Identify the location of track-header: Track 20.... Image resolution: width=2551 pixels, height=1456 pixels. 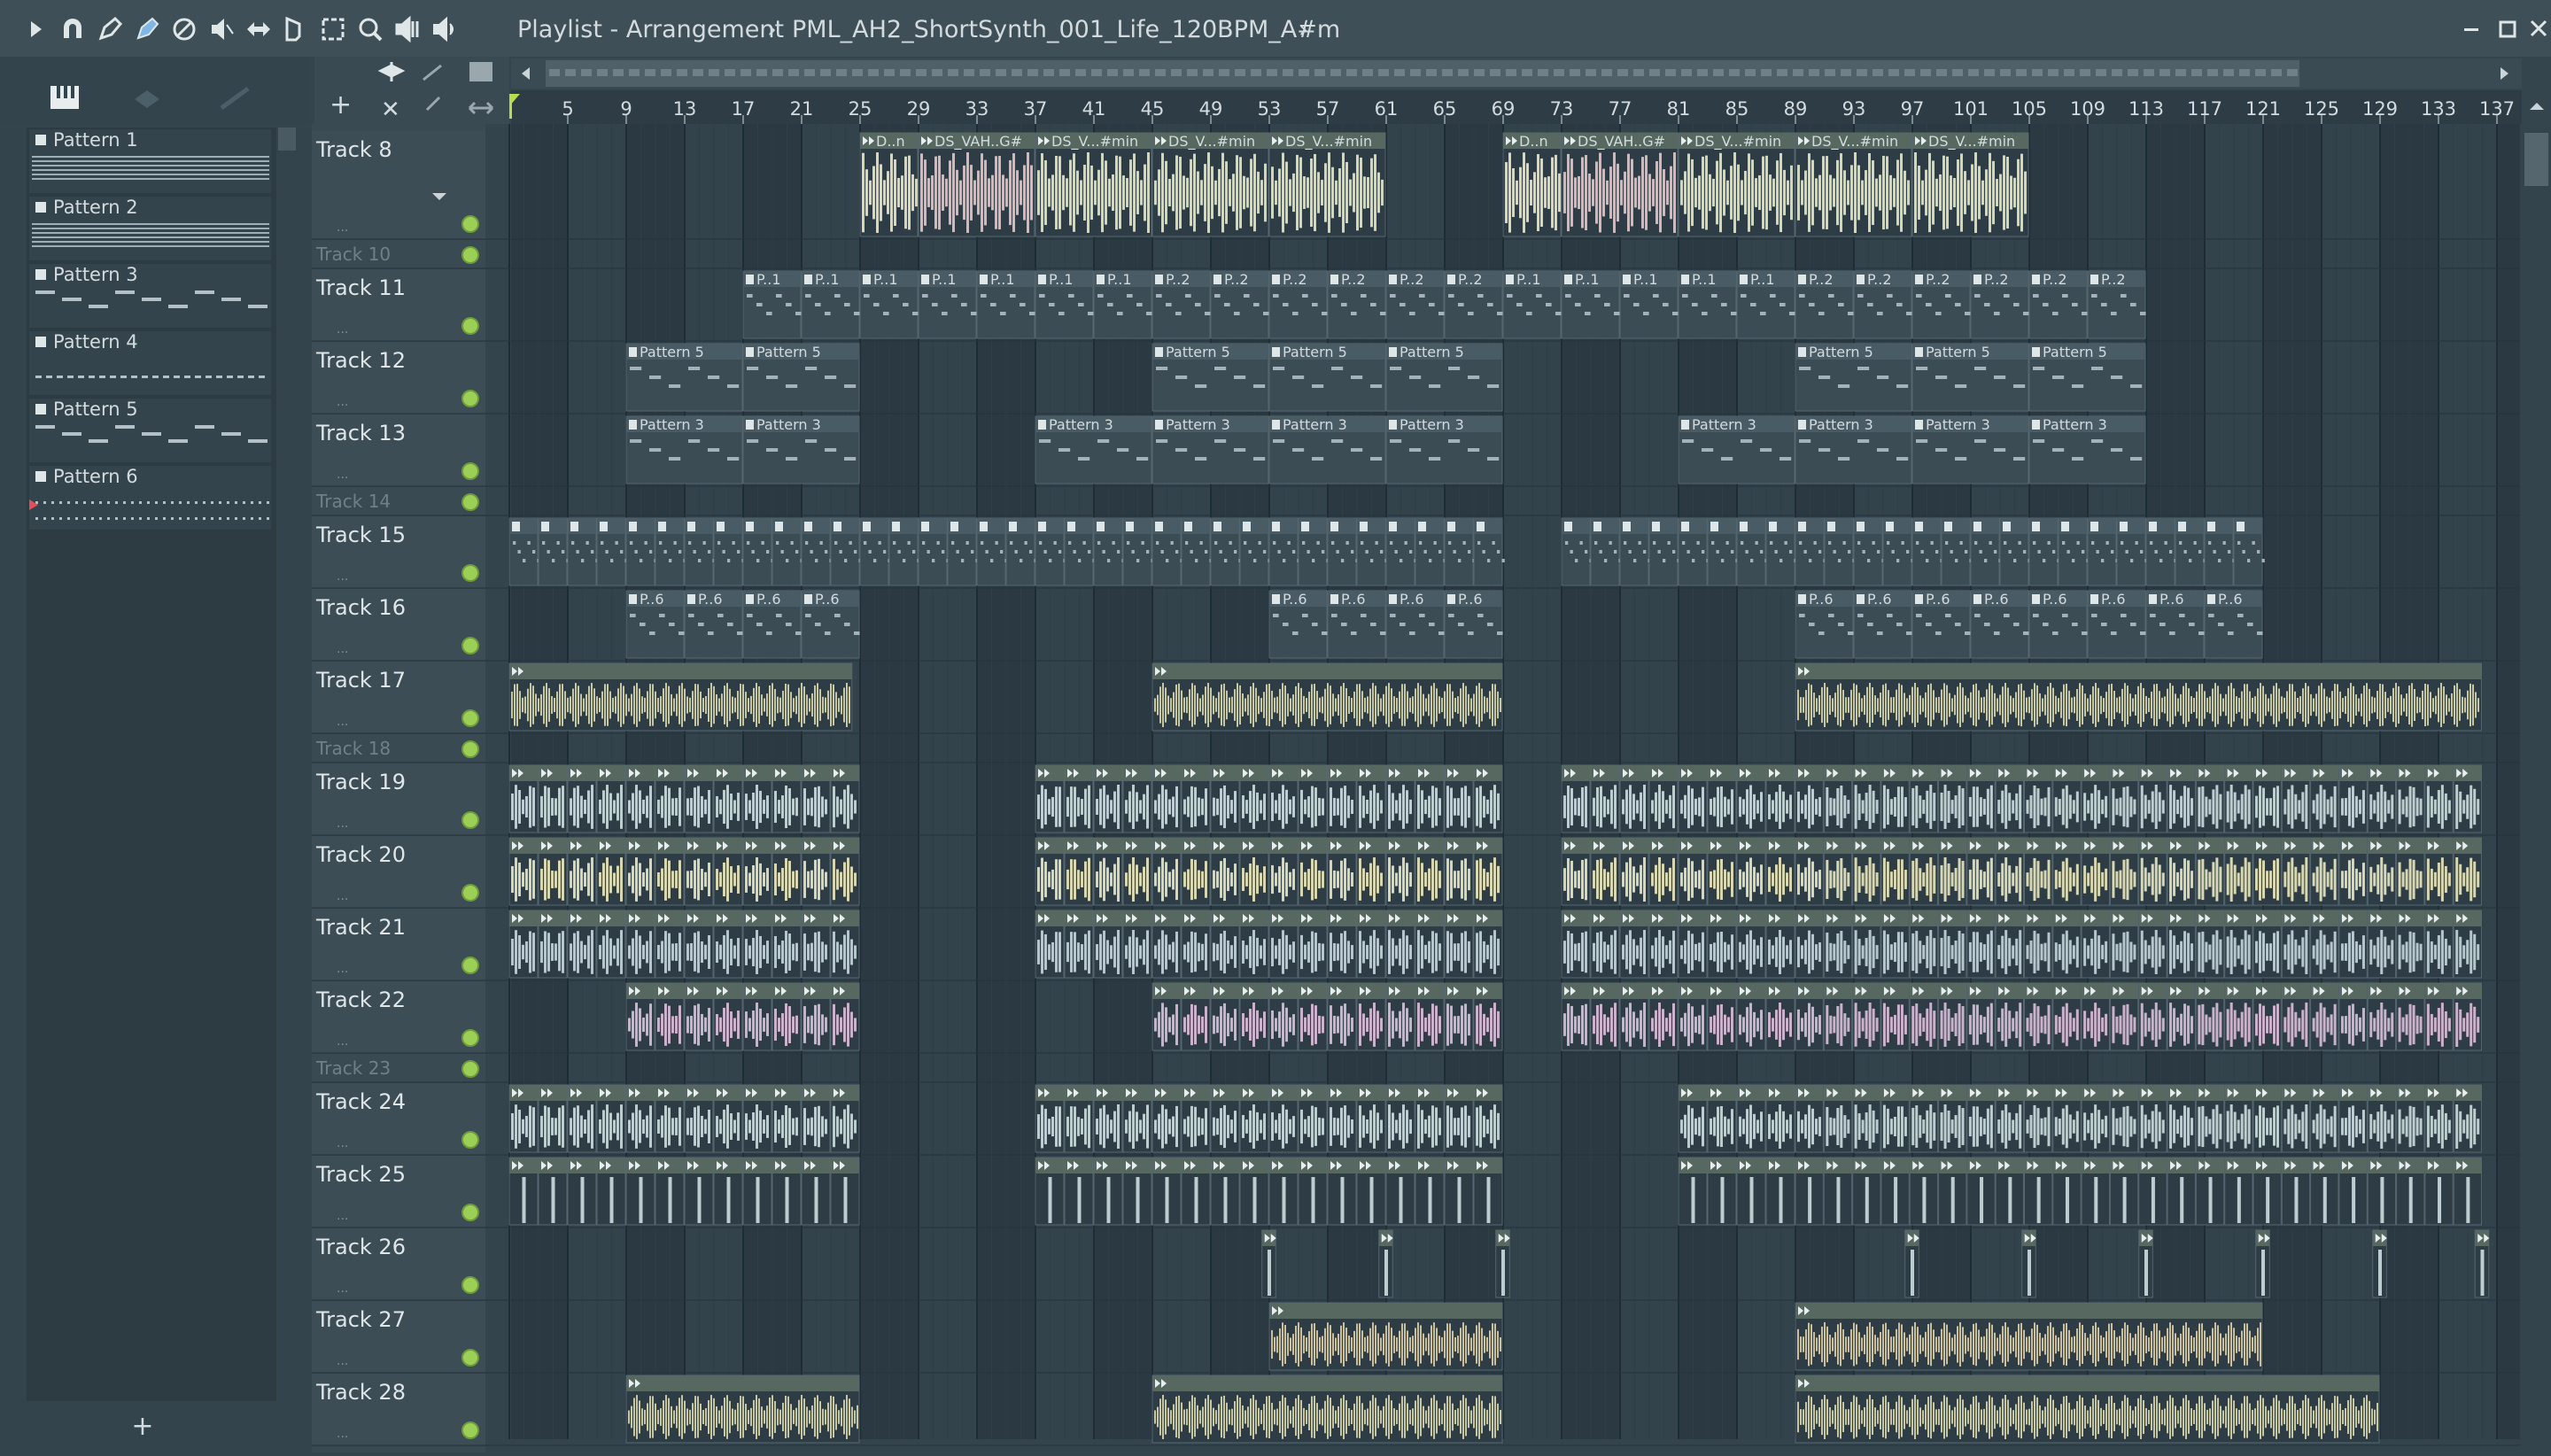
(398, 872).